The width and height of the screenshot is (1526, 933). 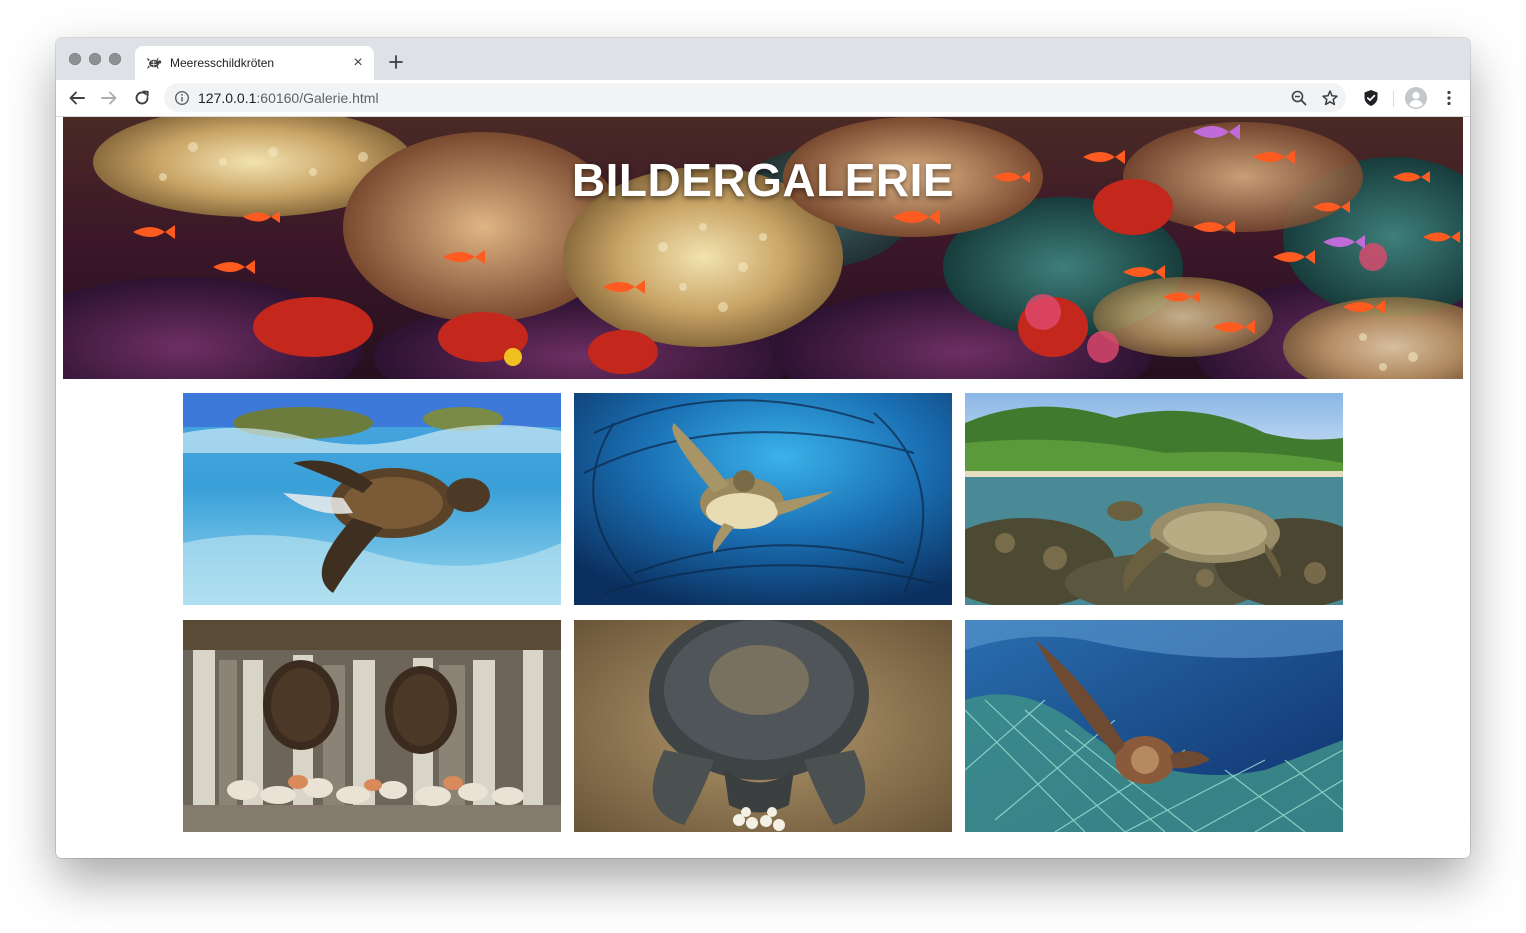 What do you see at coordinates (1449, 98) in the screenshot?
I see `browser-menu-icon` at bounding box center [1449, 98].